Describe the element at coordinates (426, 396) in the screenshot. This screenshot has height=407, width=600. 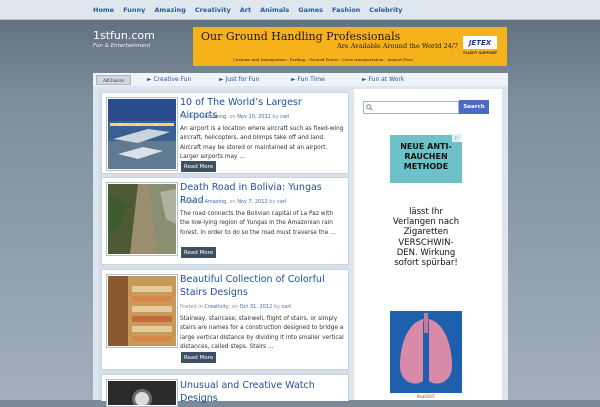
I see `ad-brand: RealQUIT` at that location.